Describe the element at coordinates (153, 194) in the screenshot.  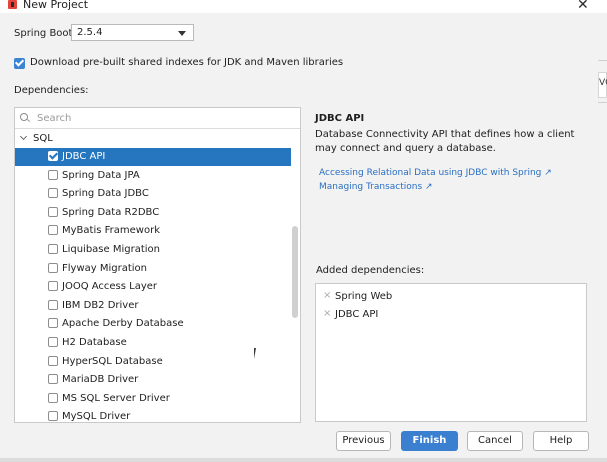
I see `dependency-item: Spring Data JDBC` at that location.